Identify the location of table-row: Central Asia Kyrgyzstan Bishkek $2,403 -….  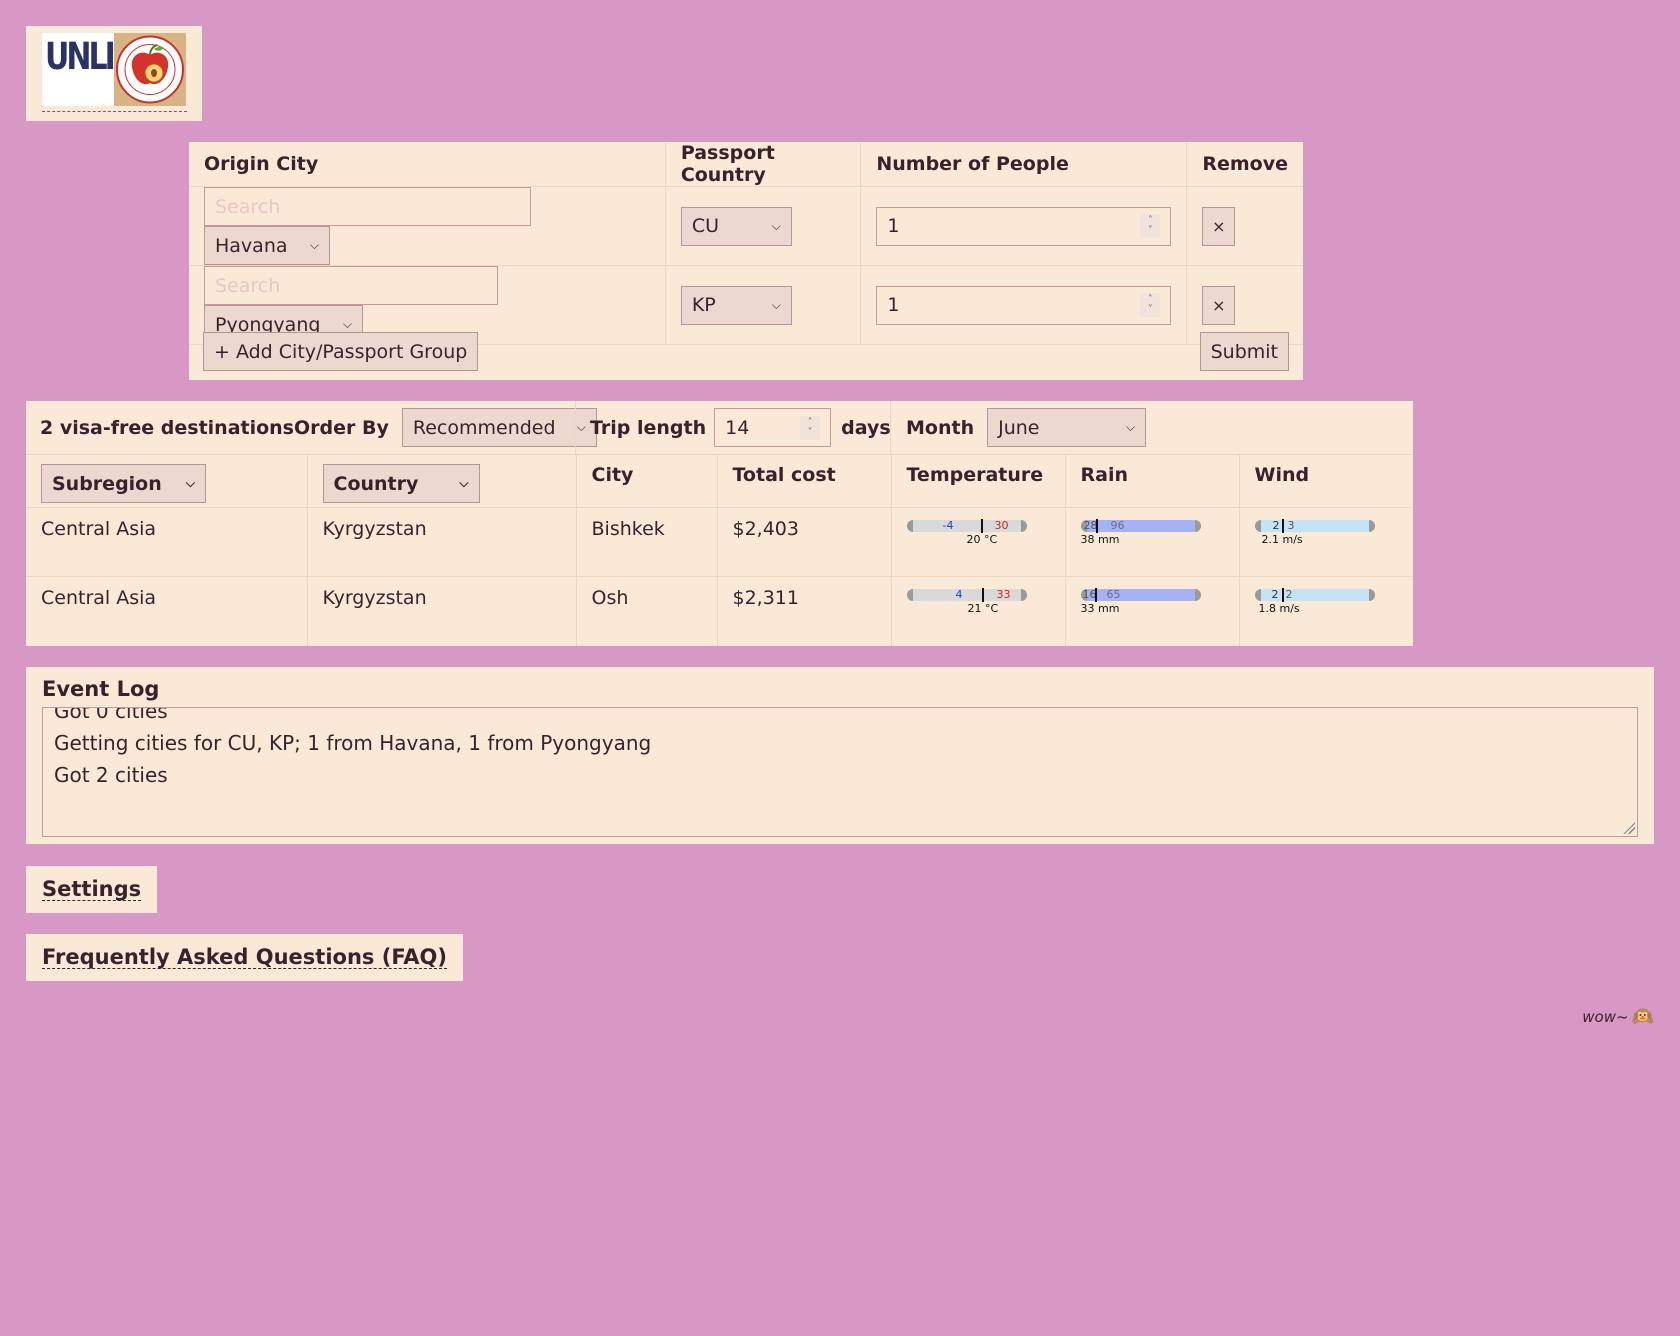
(719, 542).